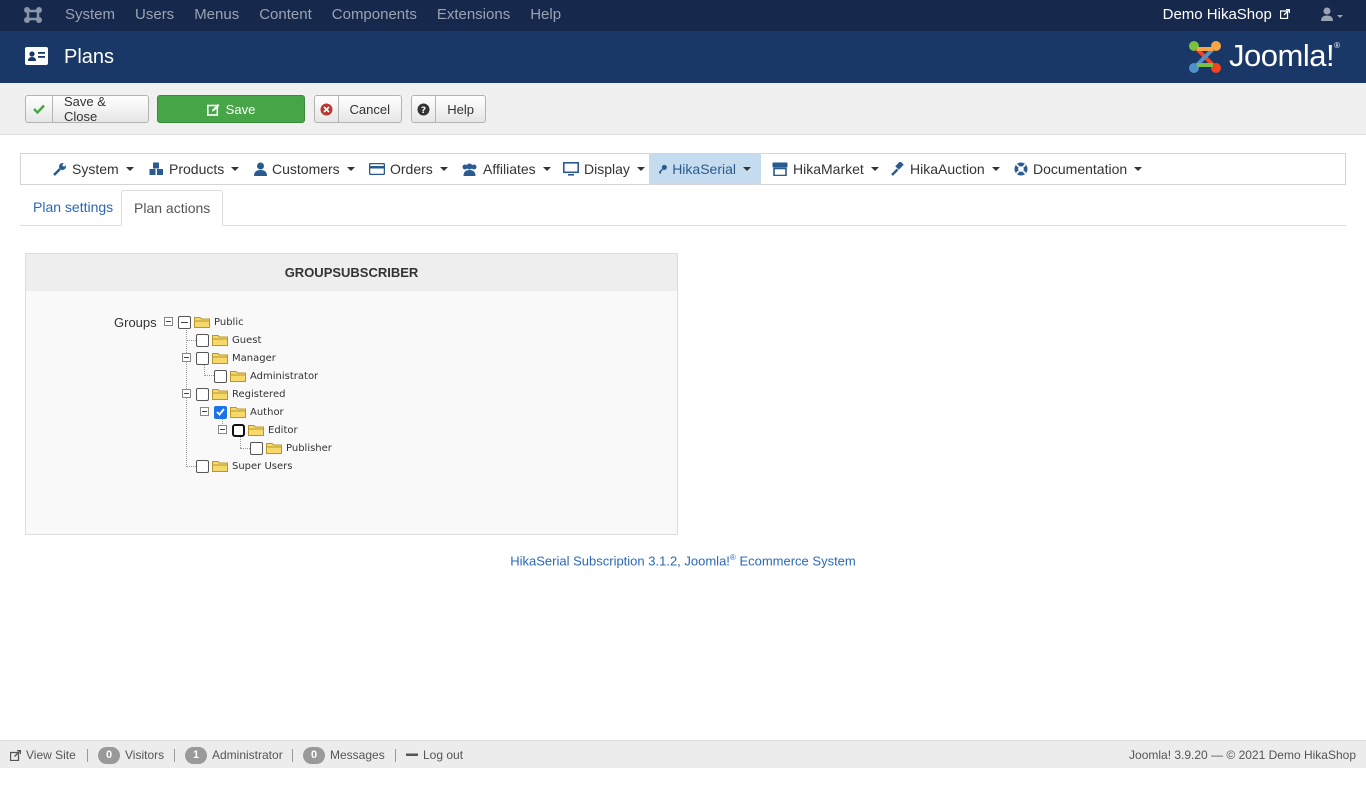  Describe the element at coordinates (265, 430) in the screenshot. I see `tree-node-editor: Editor` at that location.